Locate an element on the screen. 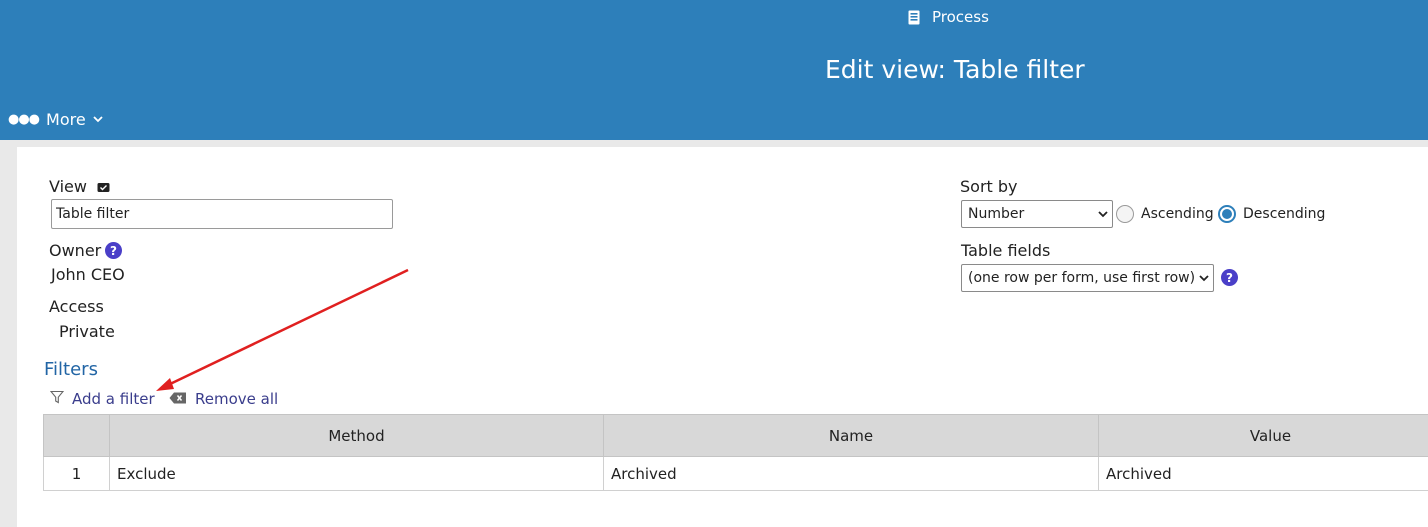 The image size is (1428, 527). column-header-name: Name is located at coordinates (851, 436).